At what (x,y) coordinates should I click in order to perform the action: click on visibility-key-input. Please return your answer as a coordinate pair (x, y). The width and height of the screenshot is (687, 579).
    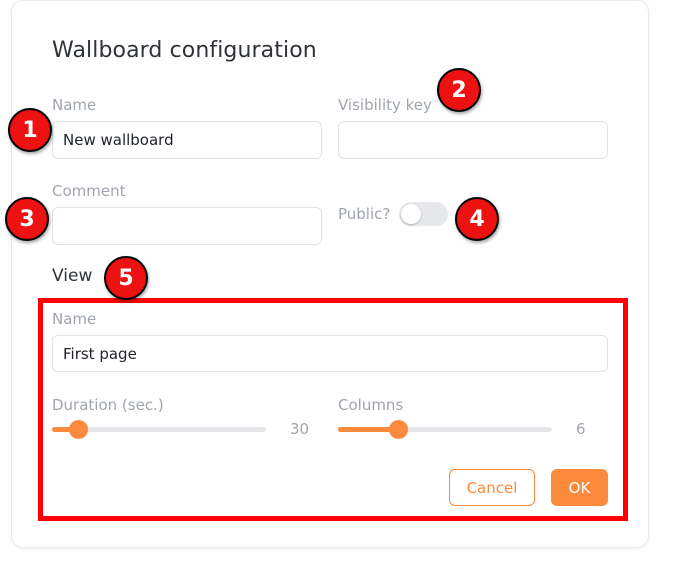
    Looking at the image, I should click on (473, 140).